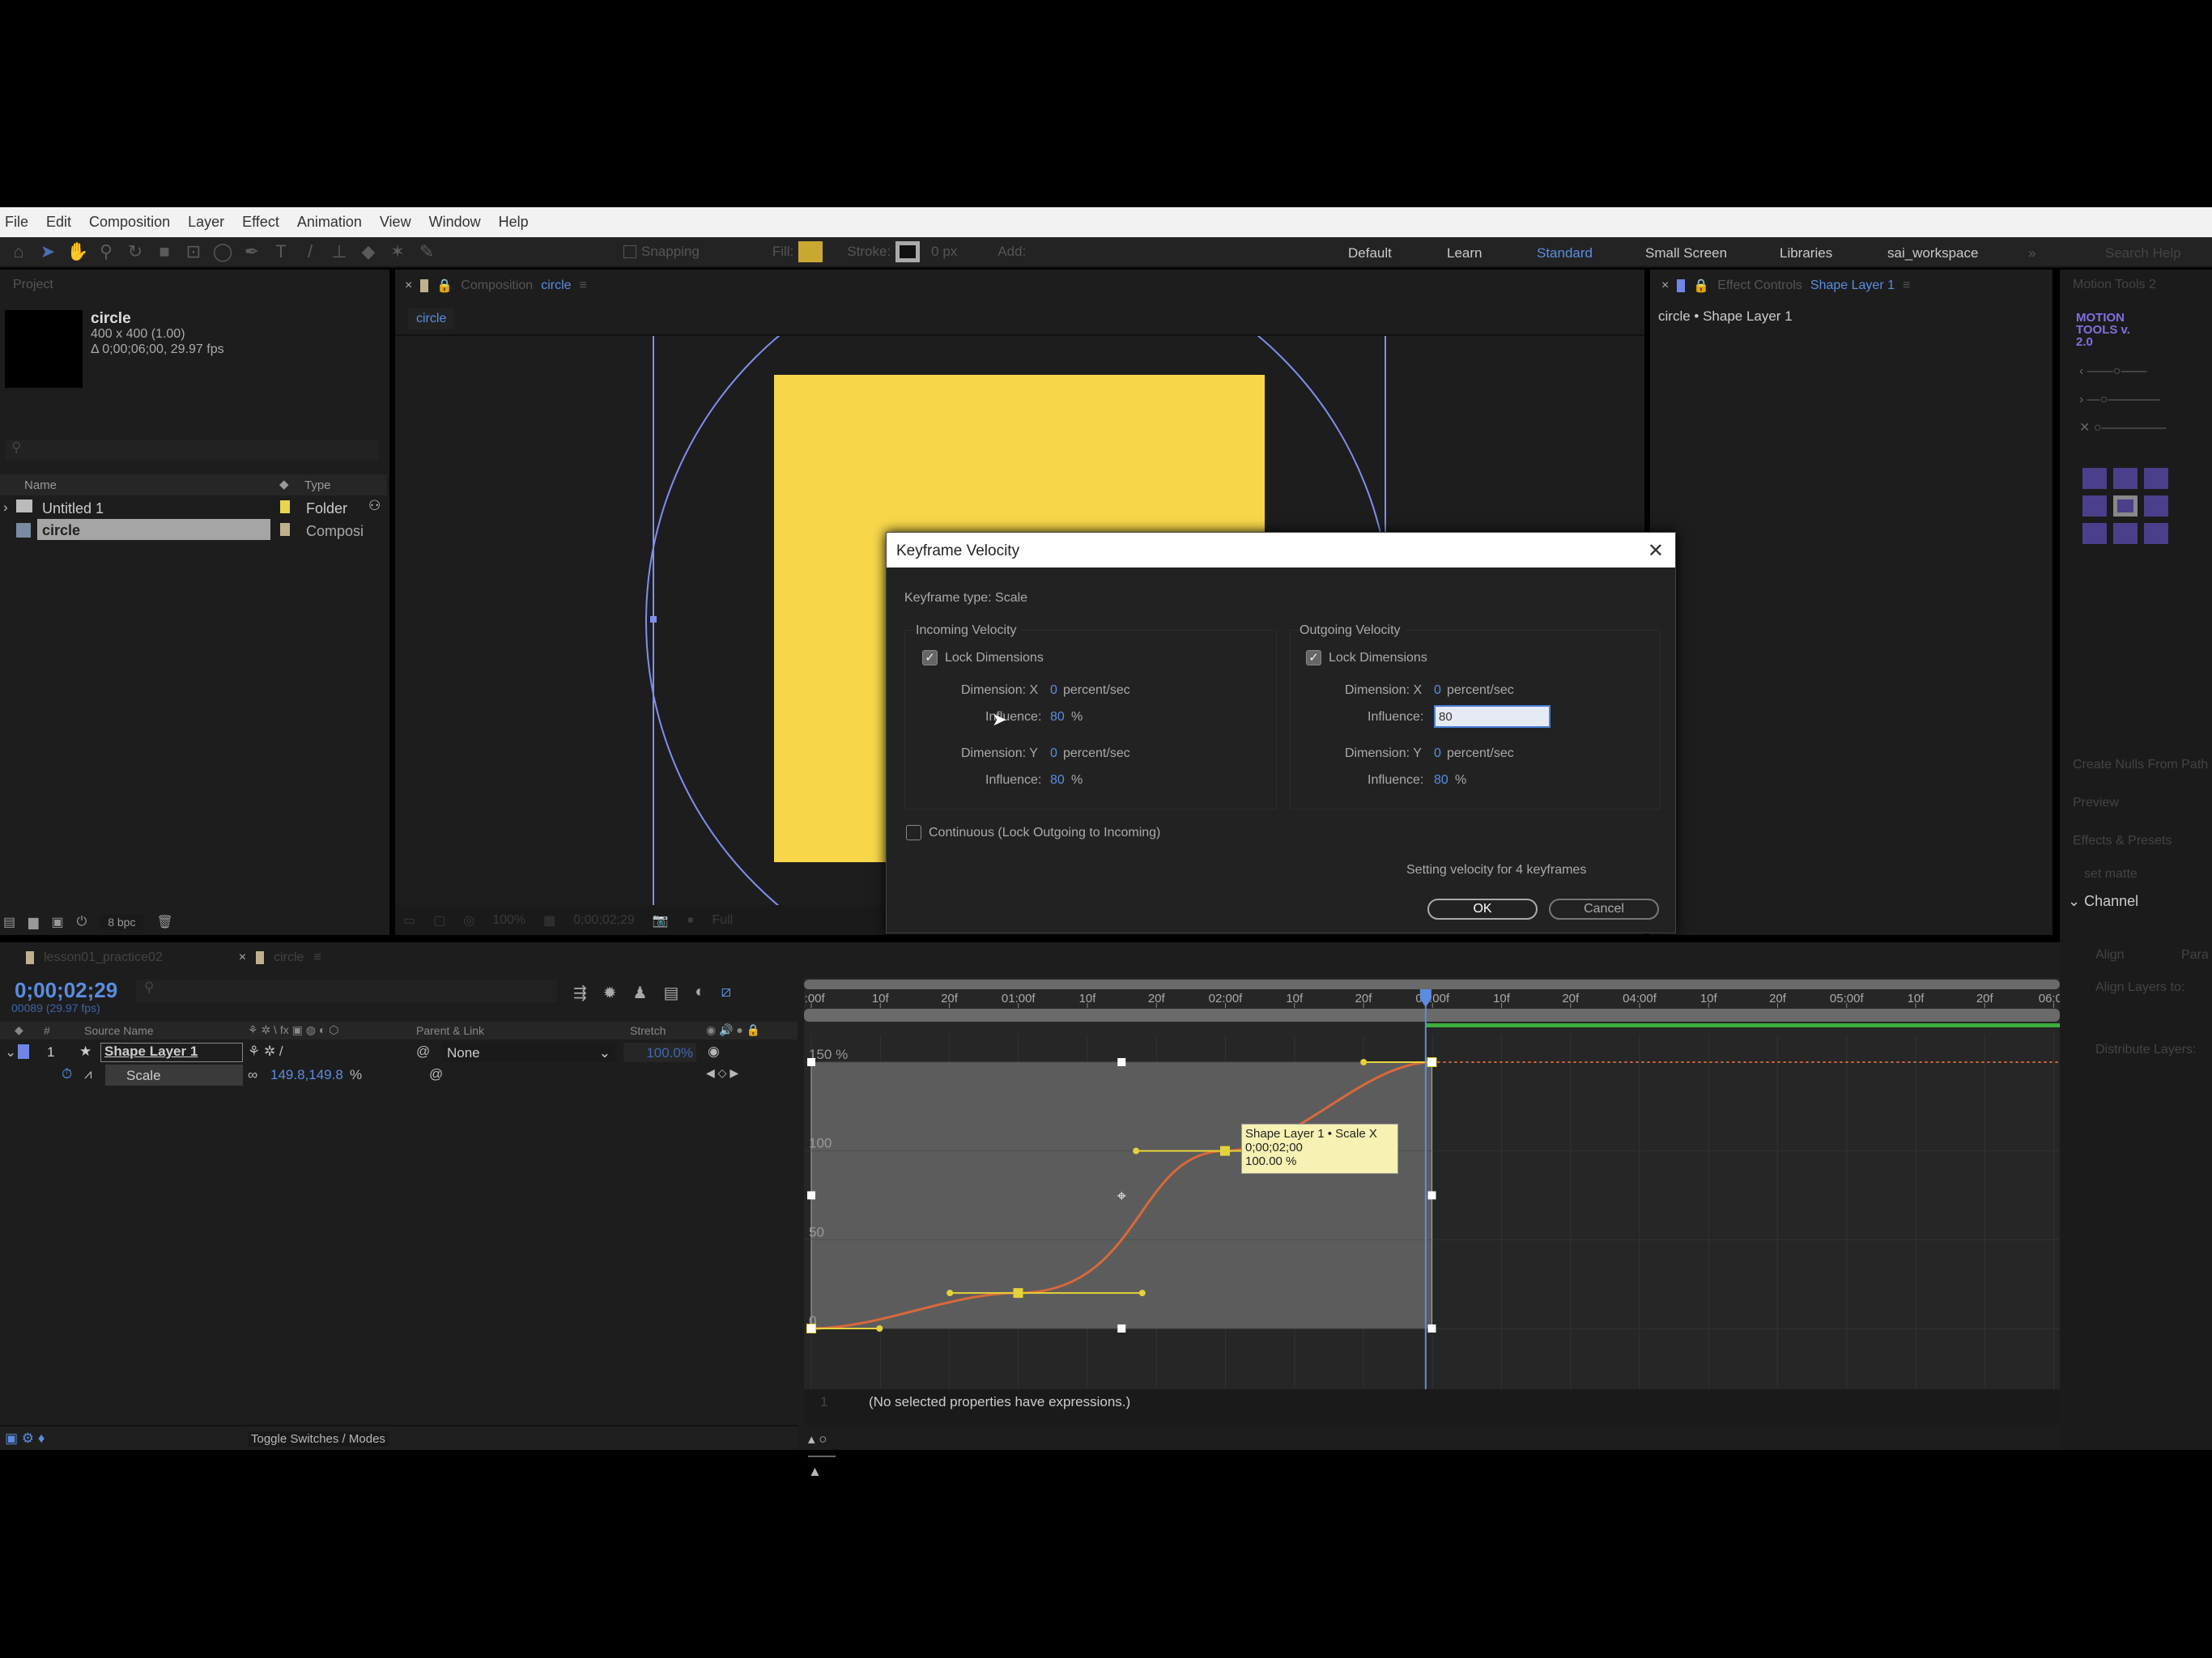 The height and width of the screenshot is (1658, 2212). Describe the element at coordinates (261, 222) in the screenshot. I see `menu-effect: Effect` at that location.